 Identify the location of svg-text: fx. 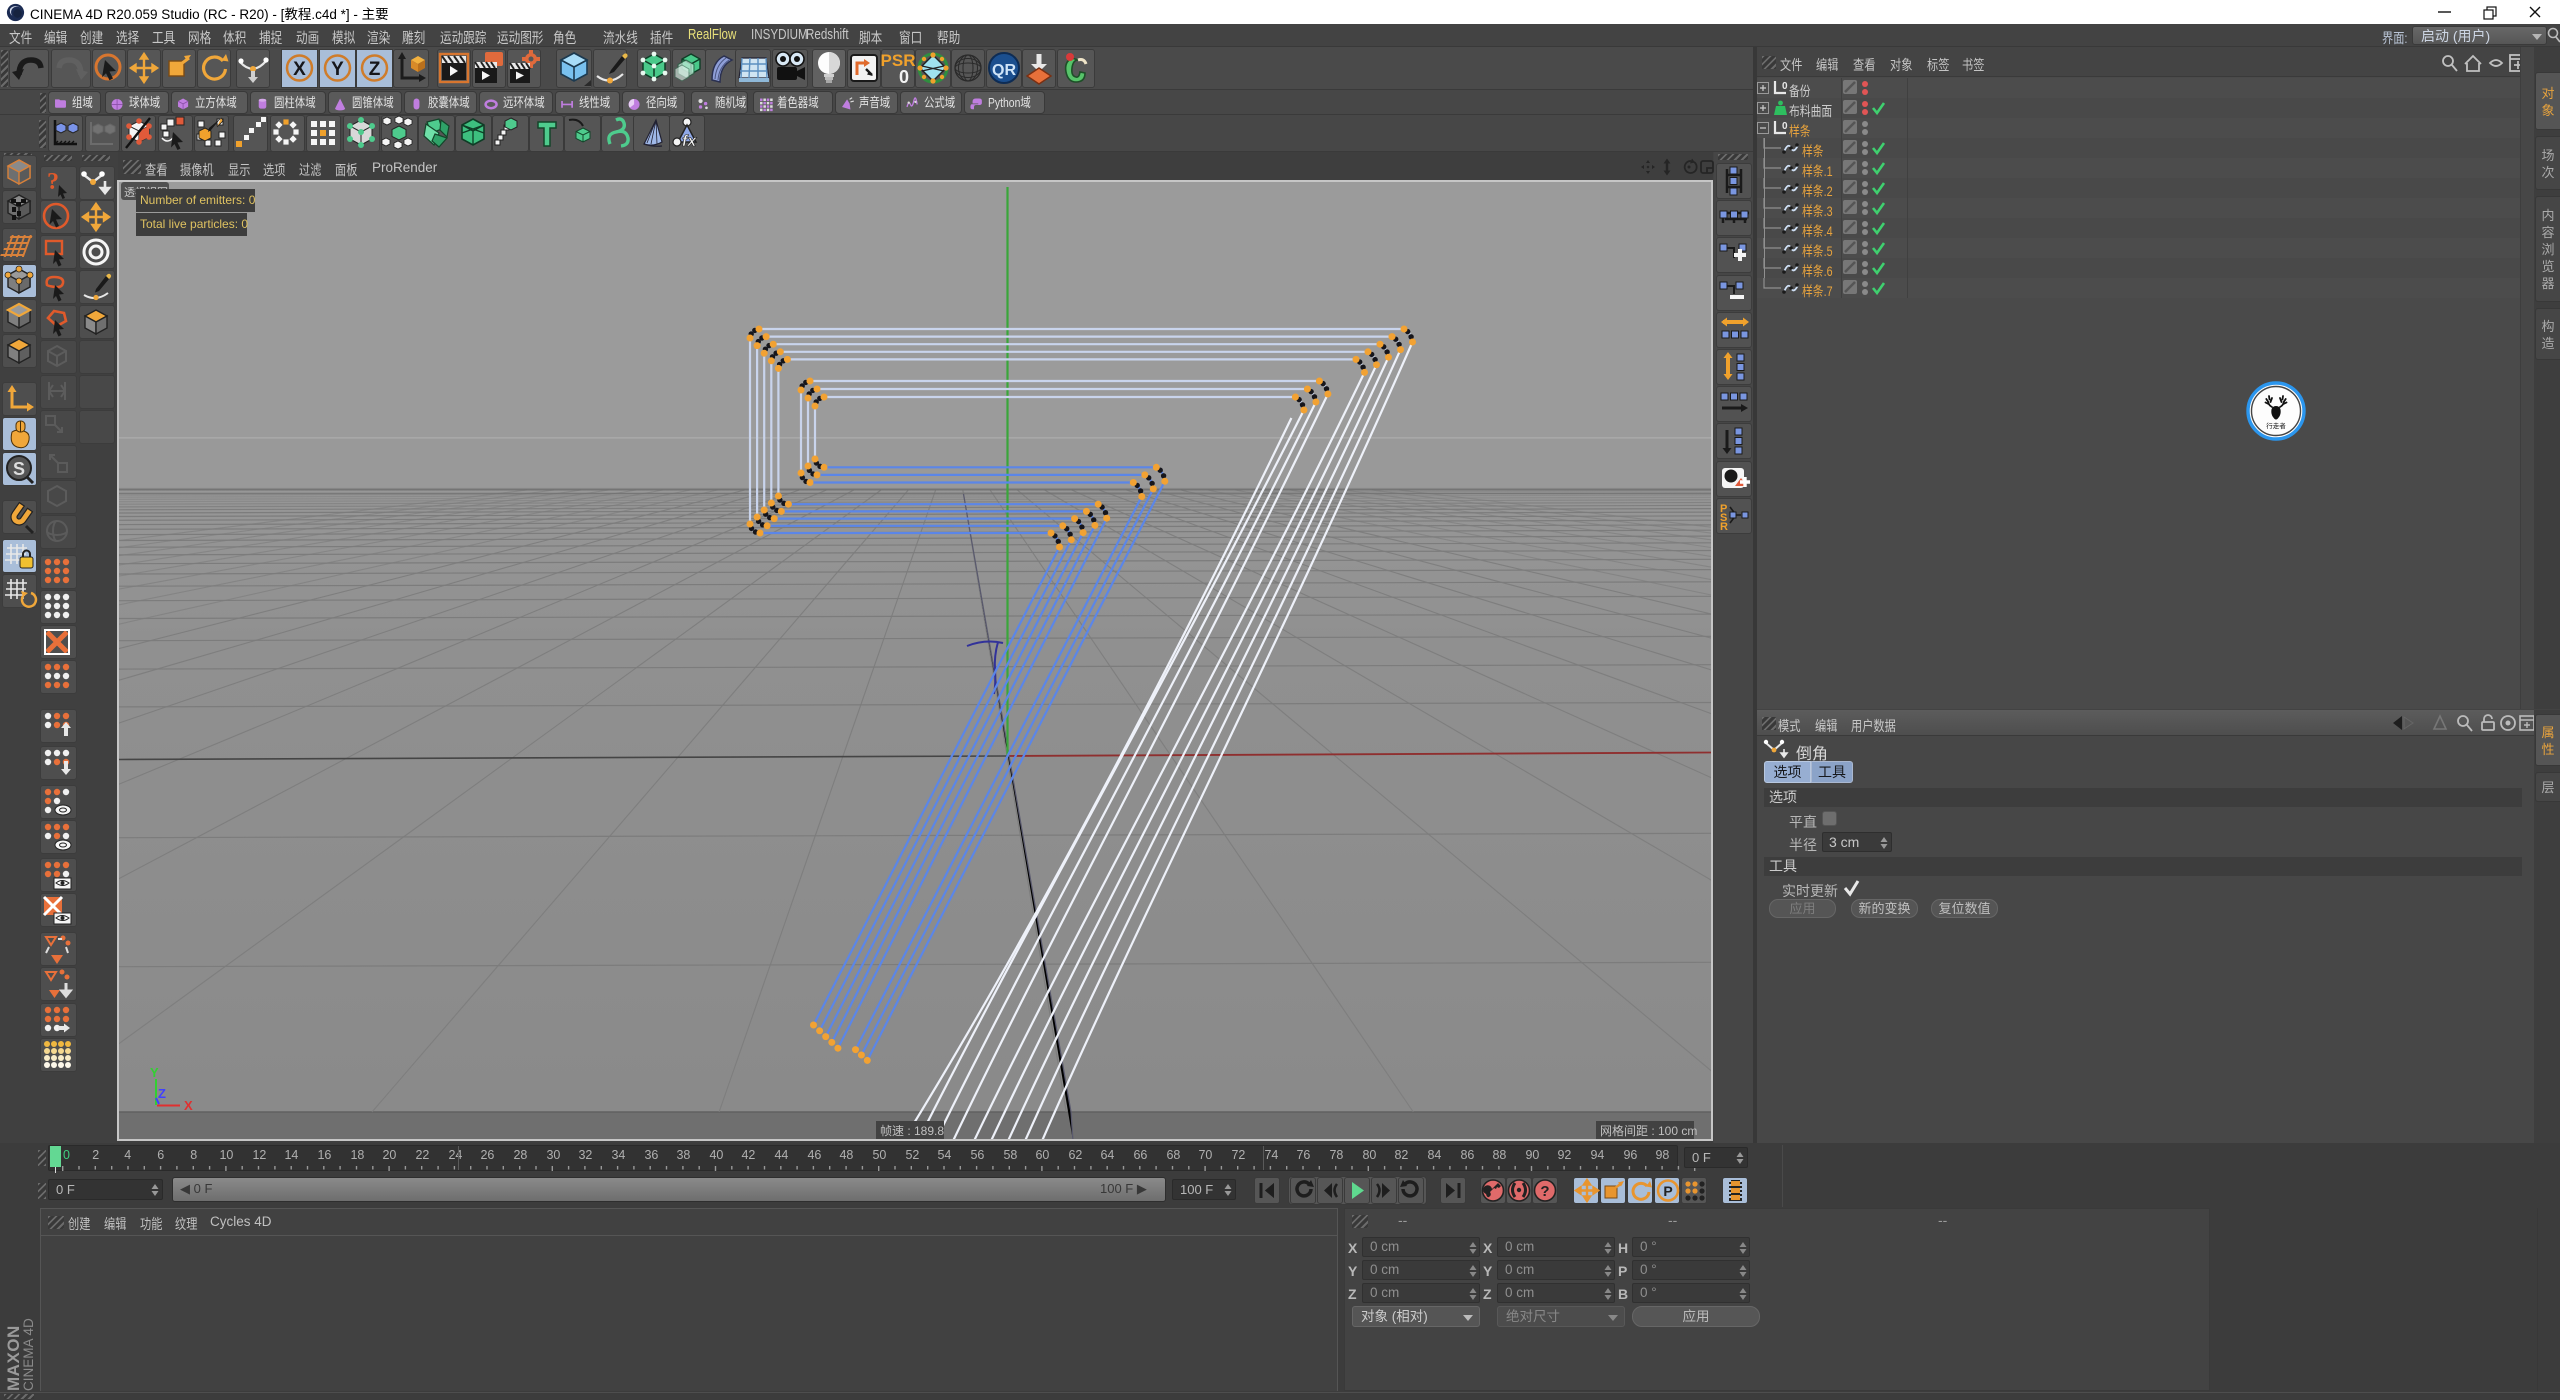
(689, 141).